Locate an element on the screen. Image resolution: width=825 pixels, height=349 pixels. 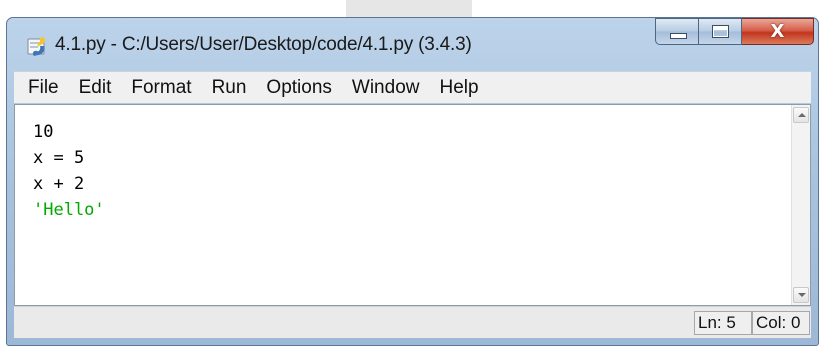
scroll-down-button is located at coordinates (801, 295).